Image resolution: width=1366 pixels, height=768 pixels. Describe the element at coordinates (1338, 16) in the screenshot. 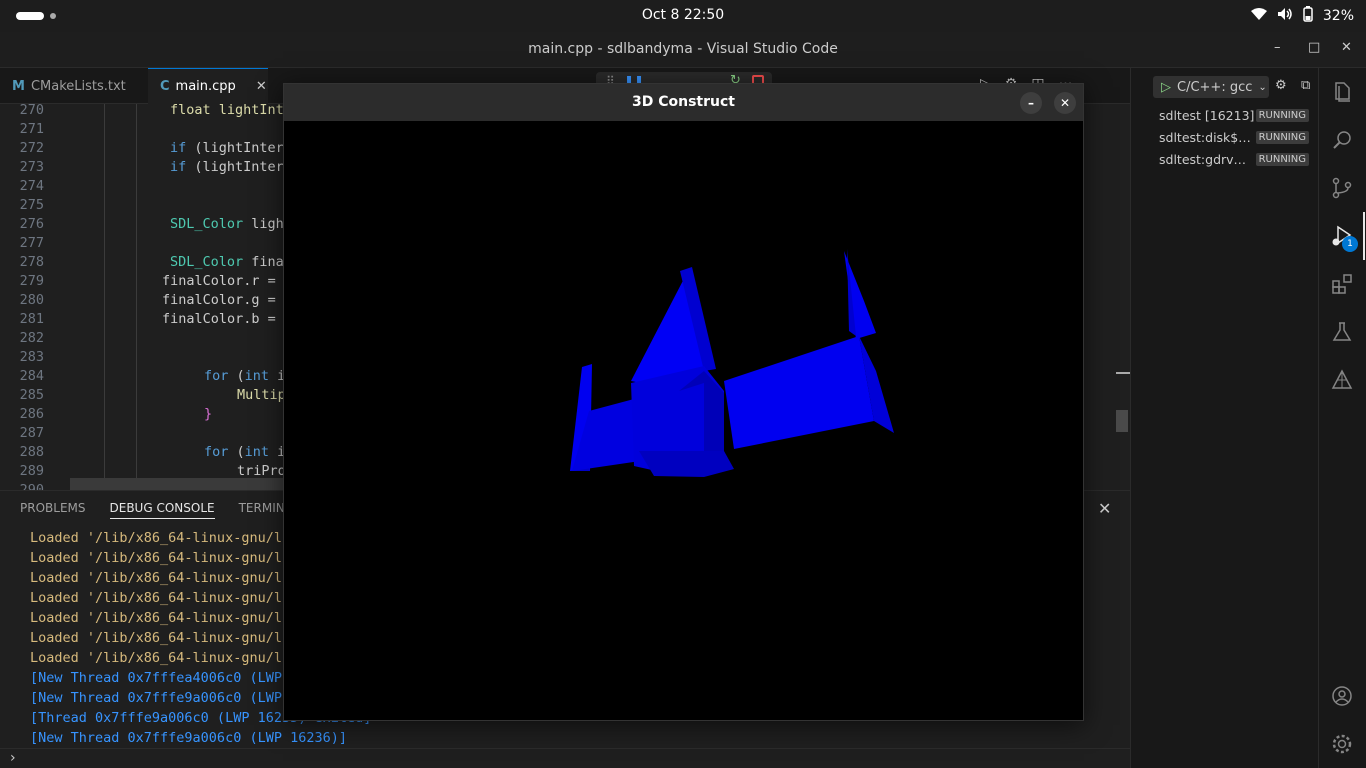

I see `battery-percent: 32%` at that location.